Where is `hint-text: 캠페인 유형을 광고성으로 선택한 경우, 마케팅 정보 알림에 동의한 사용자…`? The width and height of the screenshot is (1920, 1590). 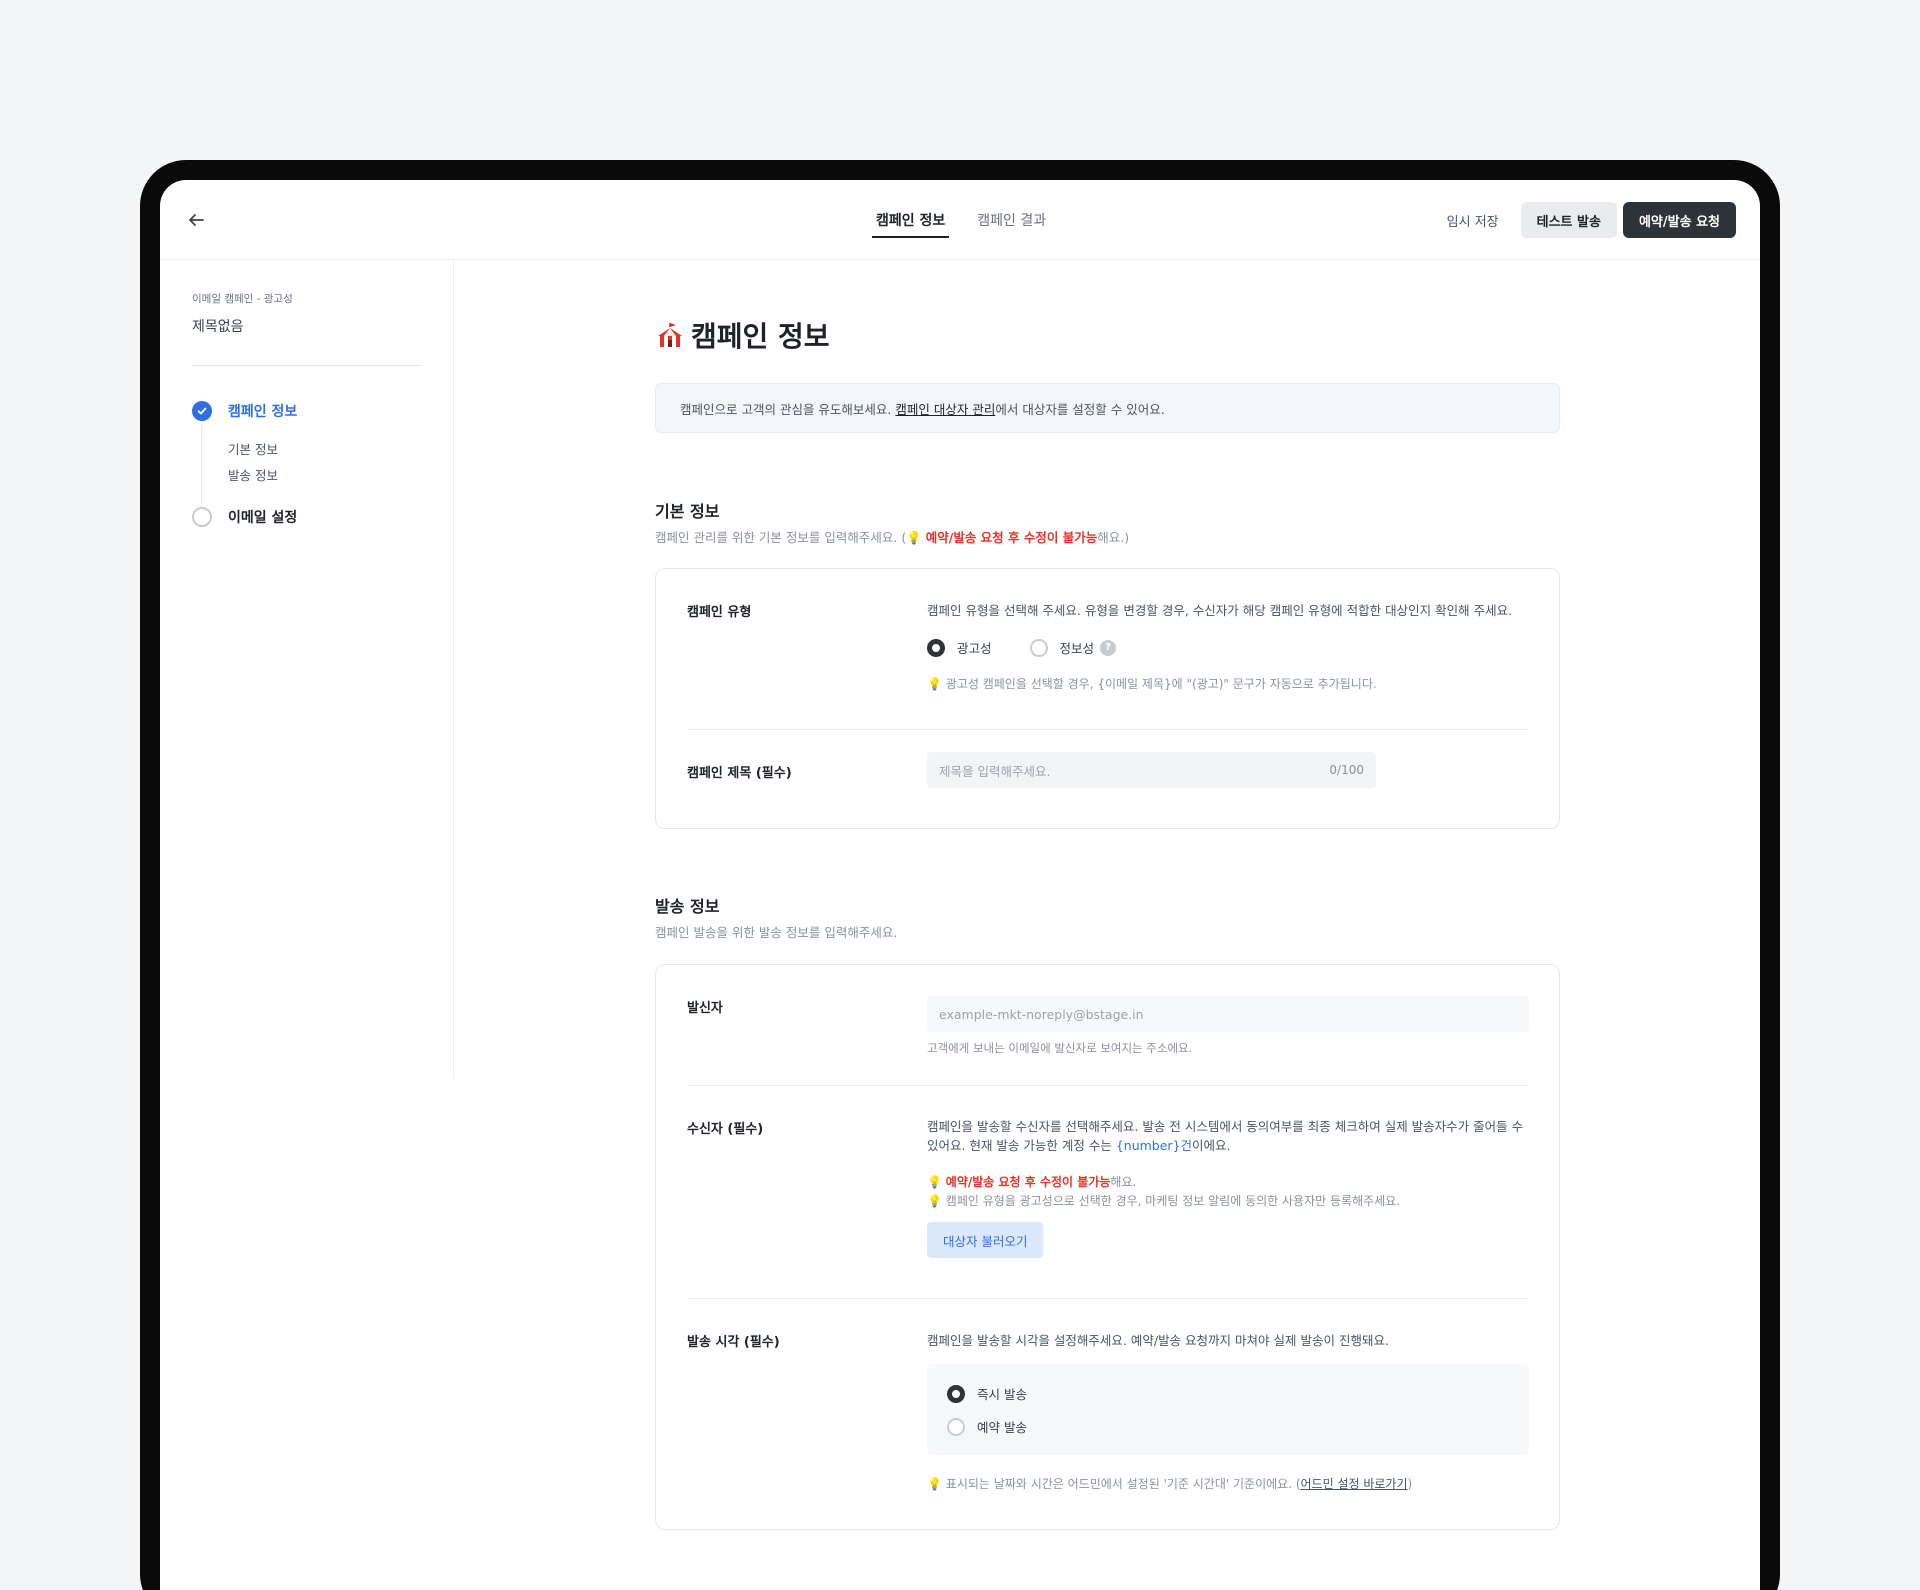
hint-text: 캠페인 유형을 광고성으로 선택한 경우, 마케팅 정보 알림에 동의한 사용자… is located at coordinates (1173, 1201).